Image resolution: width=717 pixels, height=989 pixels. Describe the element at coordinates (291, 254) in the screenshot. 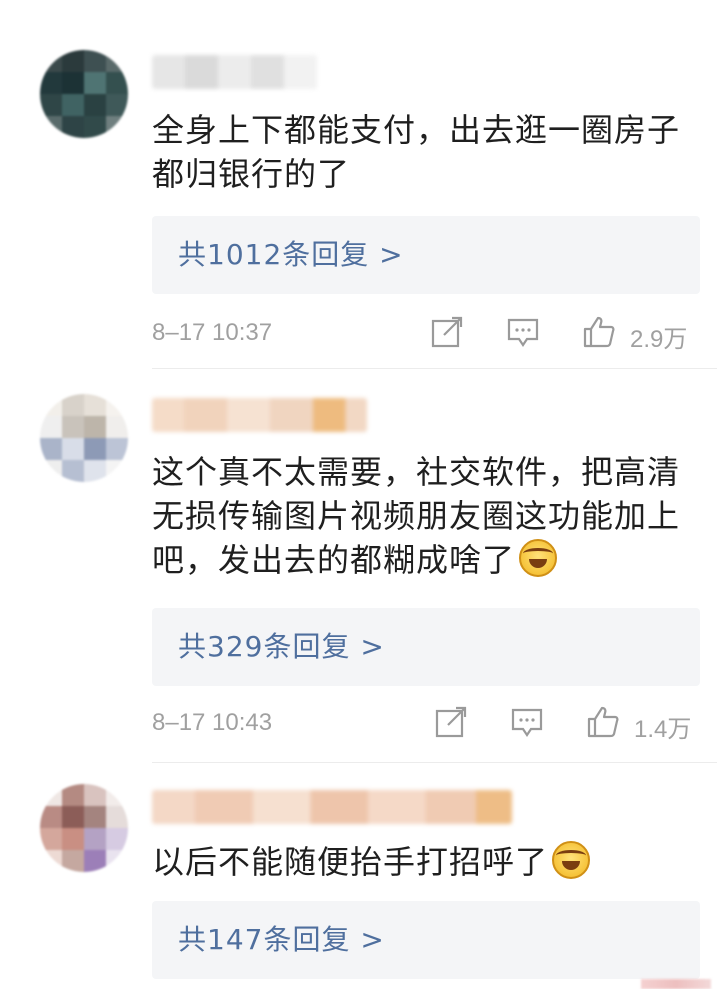

I see `replies-label: 共1012条回复 >` at that location.